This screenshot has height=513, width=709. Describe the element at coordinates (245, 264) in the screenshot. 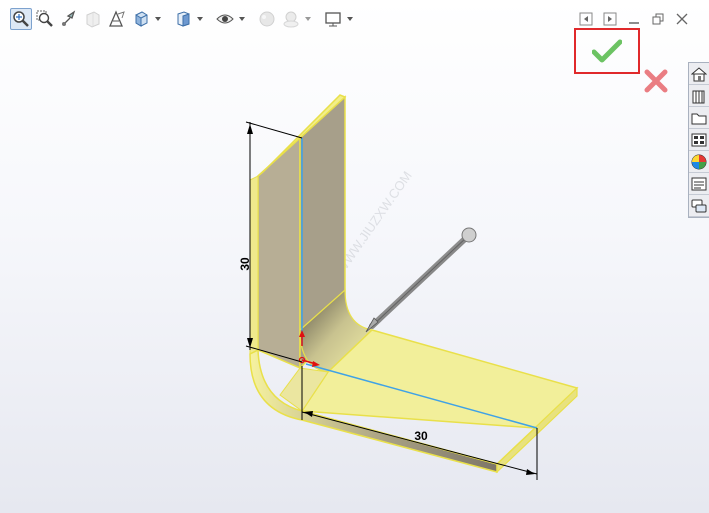

I see `vertical-dimension-label: 30` at that location.